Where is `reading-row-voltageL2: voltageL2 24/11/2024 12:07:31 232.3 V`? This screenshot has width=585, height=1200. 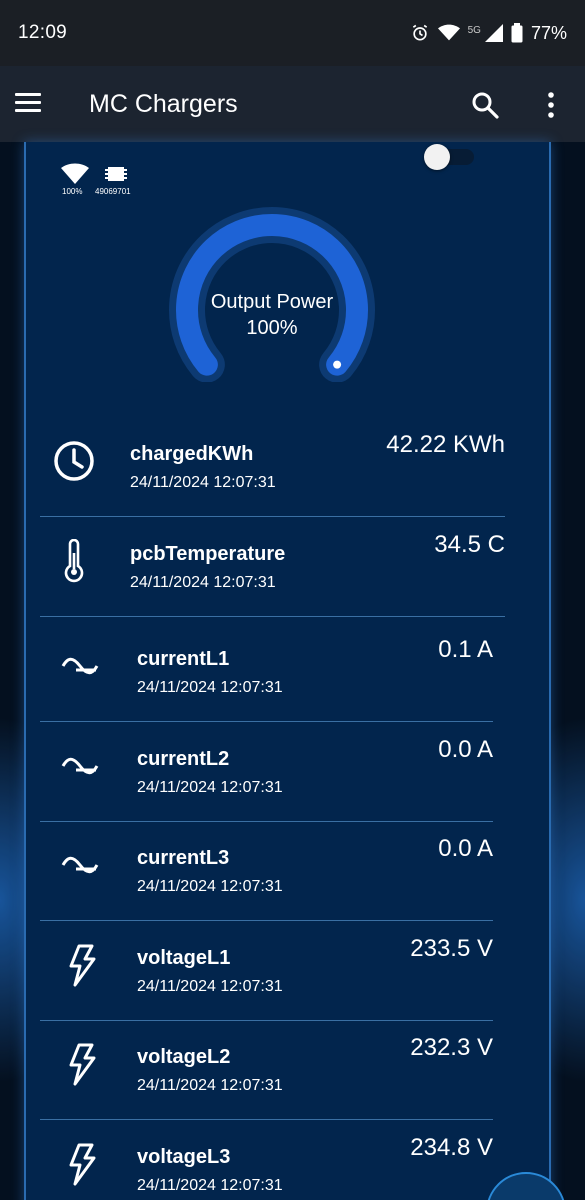
reading-row-voltageL2: voltageL2 24/11/2024 12:07:31 232.3 V is located at coordinates (266, 1070).